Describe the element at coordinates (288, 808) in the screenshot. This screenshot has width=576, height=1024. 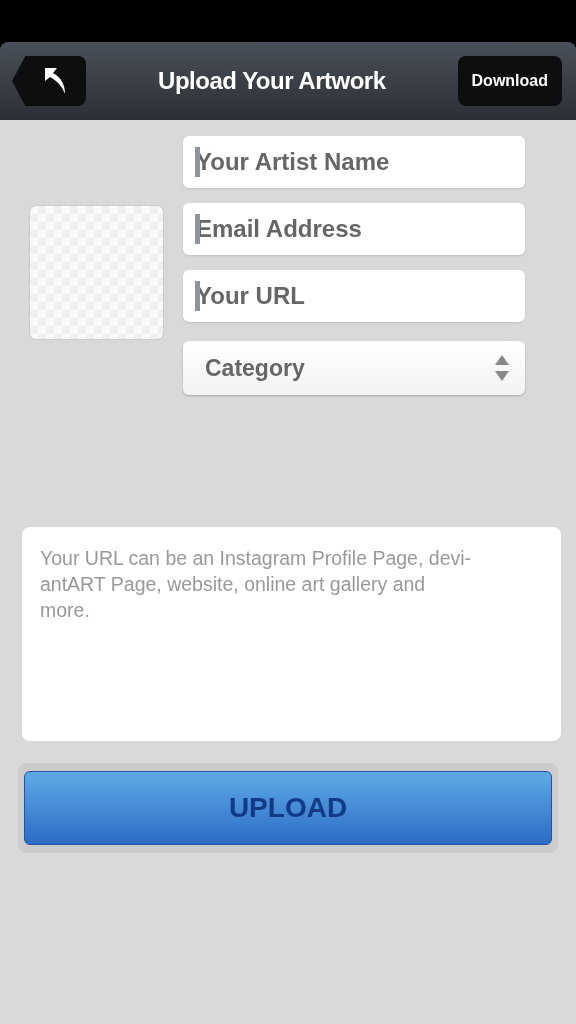
I see `upload-button: UPLOAD` at that location.